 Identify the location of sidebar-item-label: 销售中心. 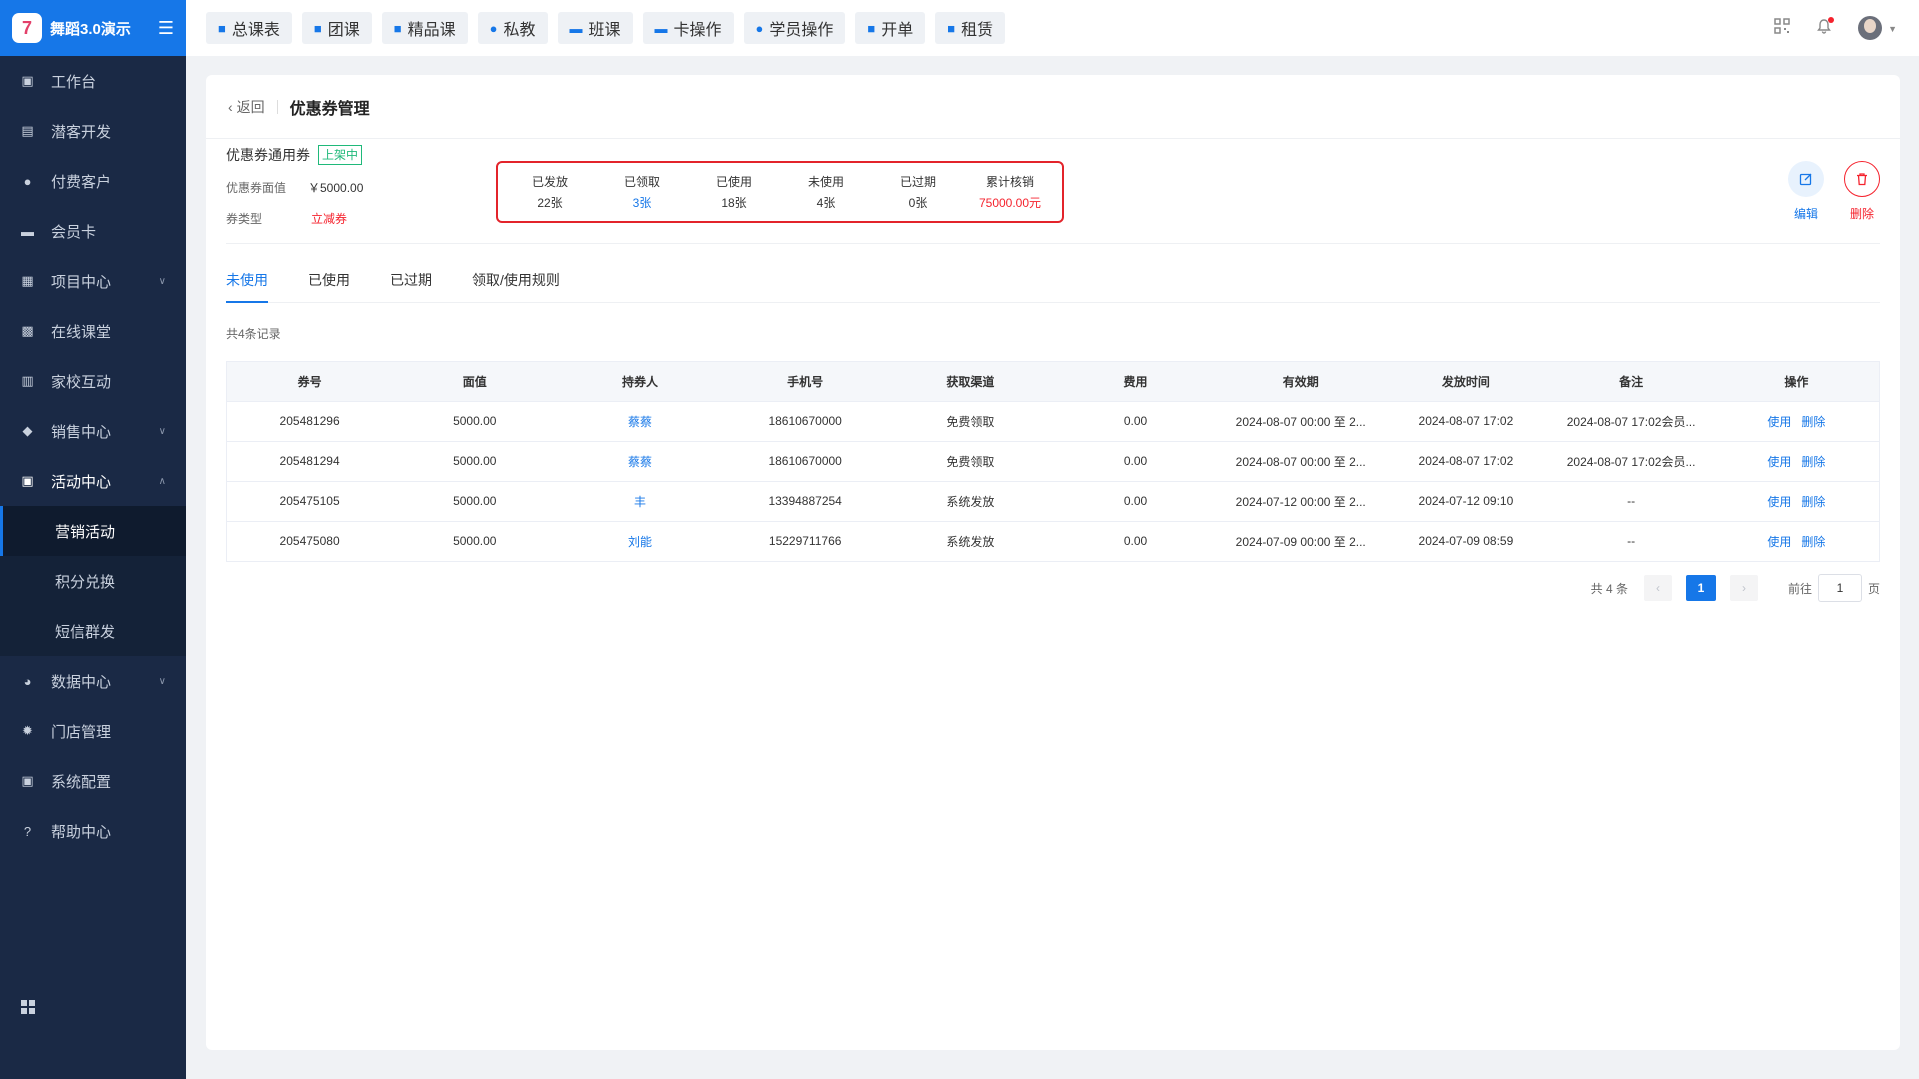
(81, 432).